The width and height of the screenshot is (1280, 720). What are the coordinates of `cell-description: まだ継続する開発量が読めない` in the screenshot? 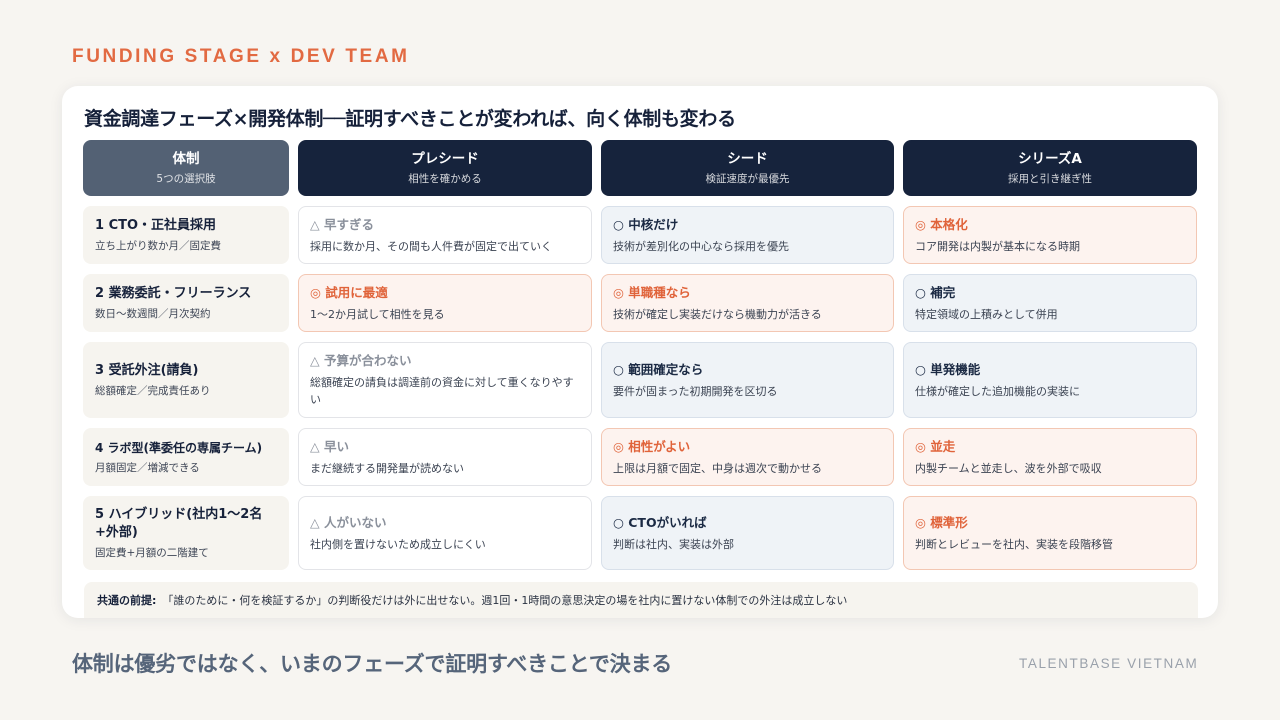 It's located at (387, 468).